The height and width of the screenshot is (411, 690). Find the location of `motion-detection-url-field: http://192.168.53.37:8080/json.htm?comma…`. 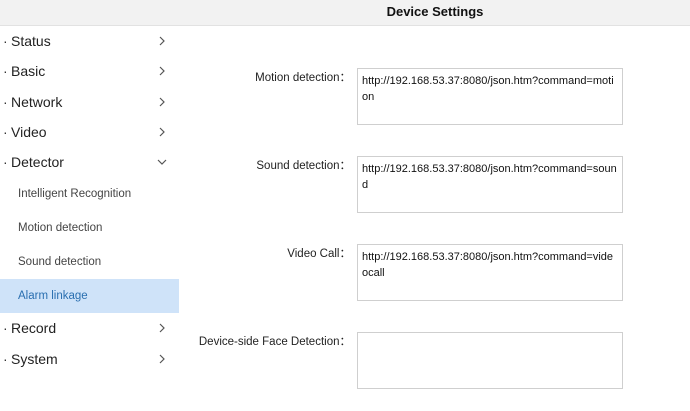

motion-detection-url-field: http://192.168.53.37:8080/json.htm?comma… is located at coordinates (490, 96).